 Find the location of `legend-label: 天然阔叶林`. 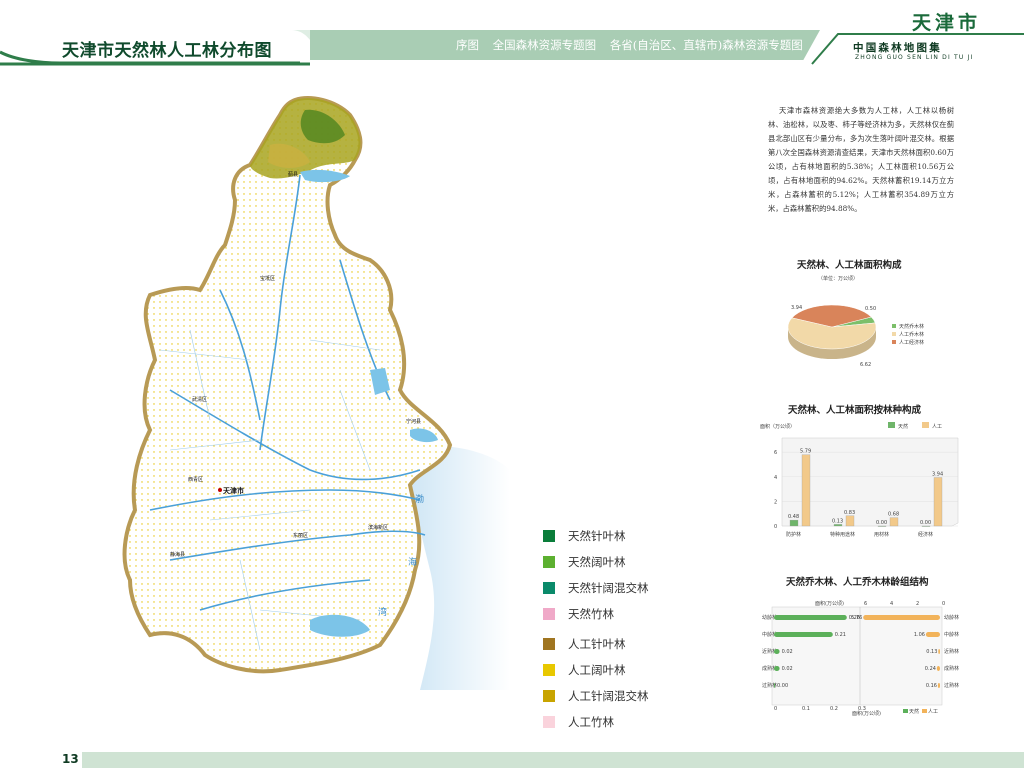

legend-label: 天然阔叶林 is located at coordinates (597, 562).